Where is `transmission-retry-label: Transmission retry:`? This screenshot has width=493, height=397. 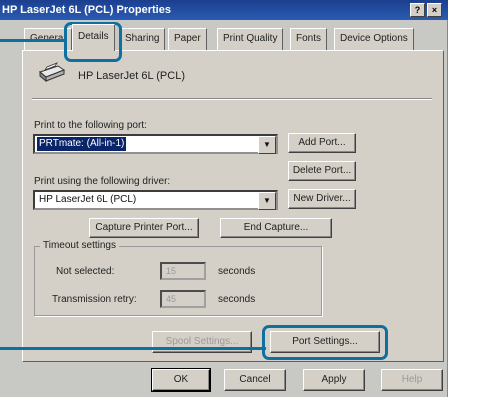 transmission-retry-label: Transmission retry: is located at coordinates (94, 299).